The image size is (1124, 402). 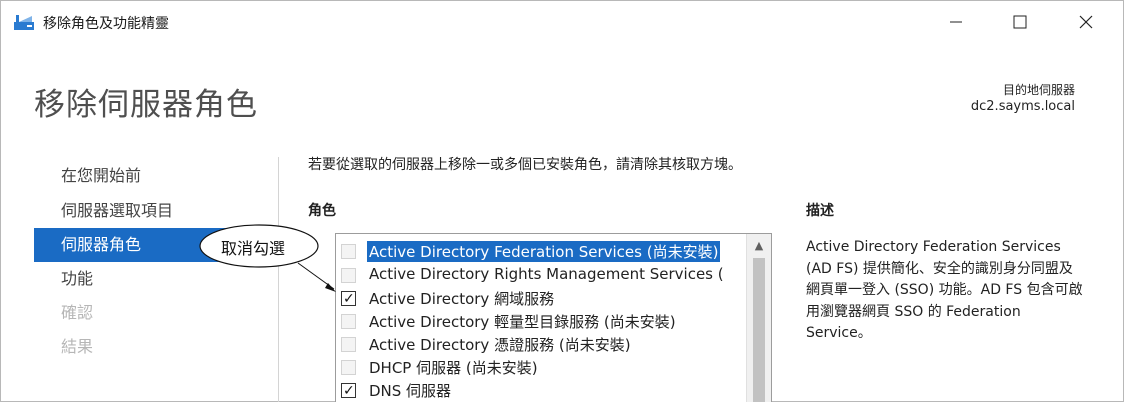 What do you see at coordinates (562, 22) in the screenshot?
I see `title-bar: 移除角色及功能精靈` at bounding box center [562, 22].